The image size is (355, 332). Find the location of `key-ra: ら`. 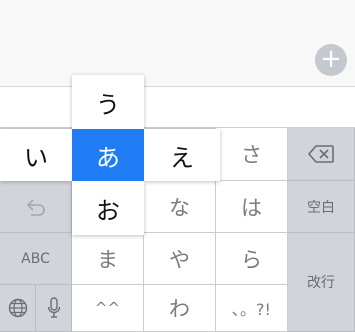

key-ra: ら is located at coordinates (252, 259).